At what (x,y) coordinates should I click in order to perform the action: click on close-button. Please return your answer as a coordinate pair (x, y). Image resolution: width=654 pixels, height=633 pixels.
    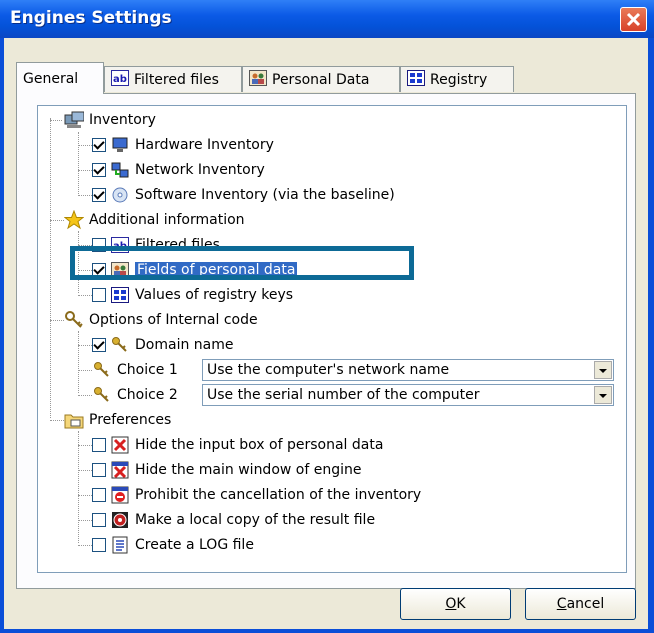
    Looking at the image, I should click on (633, 19).